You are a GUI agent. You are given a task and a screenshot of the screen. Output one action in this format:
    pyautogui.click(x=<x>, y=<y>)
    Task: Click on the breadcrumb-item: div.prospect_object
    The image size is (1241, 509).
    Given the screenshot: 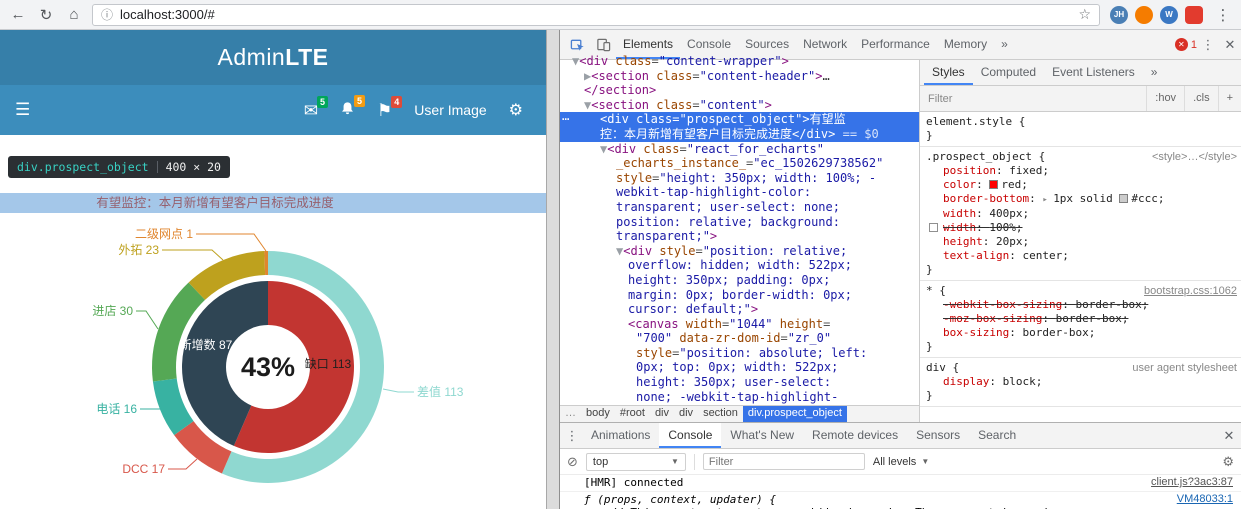 What is the action you would take?
    pyautogui.click(x=794, y=414)
    